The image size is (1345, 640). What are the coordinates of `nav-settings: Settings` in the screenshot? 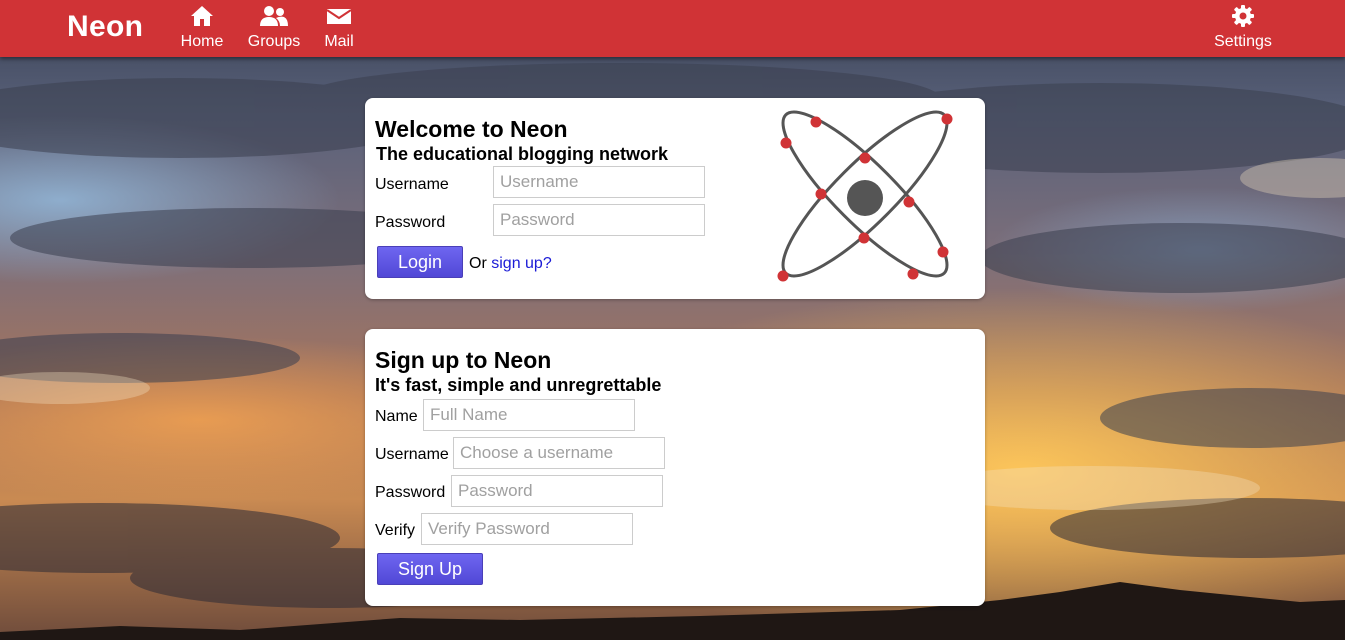 It's located at (1243, 27).